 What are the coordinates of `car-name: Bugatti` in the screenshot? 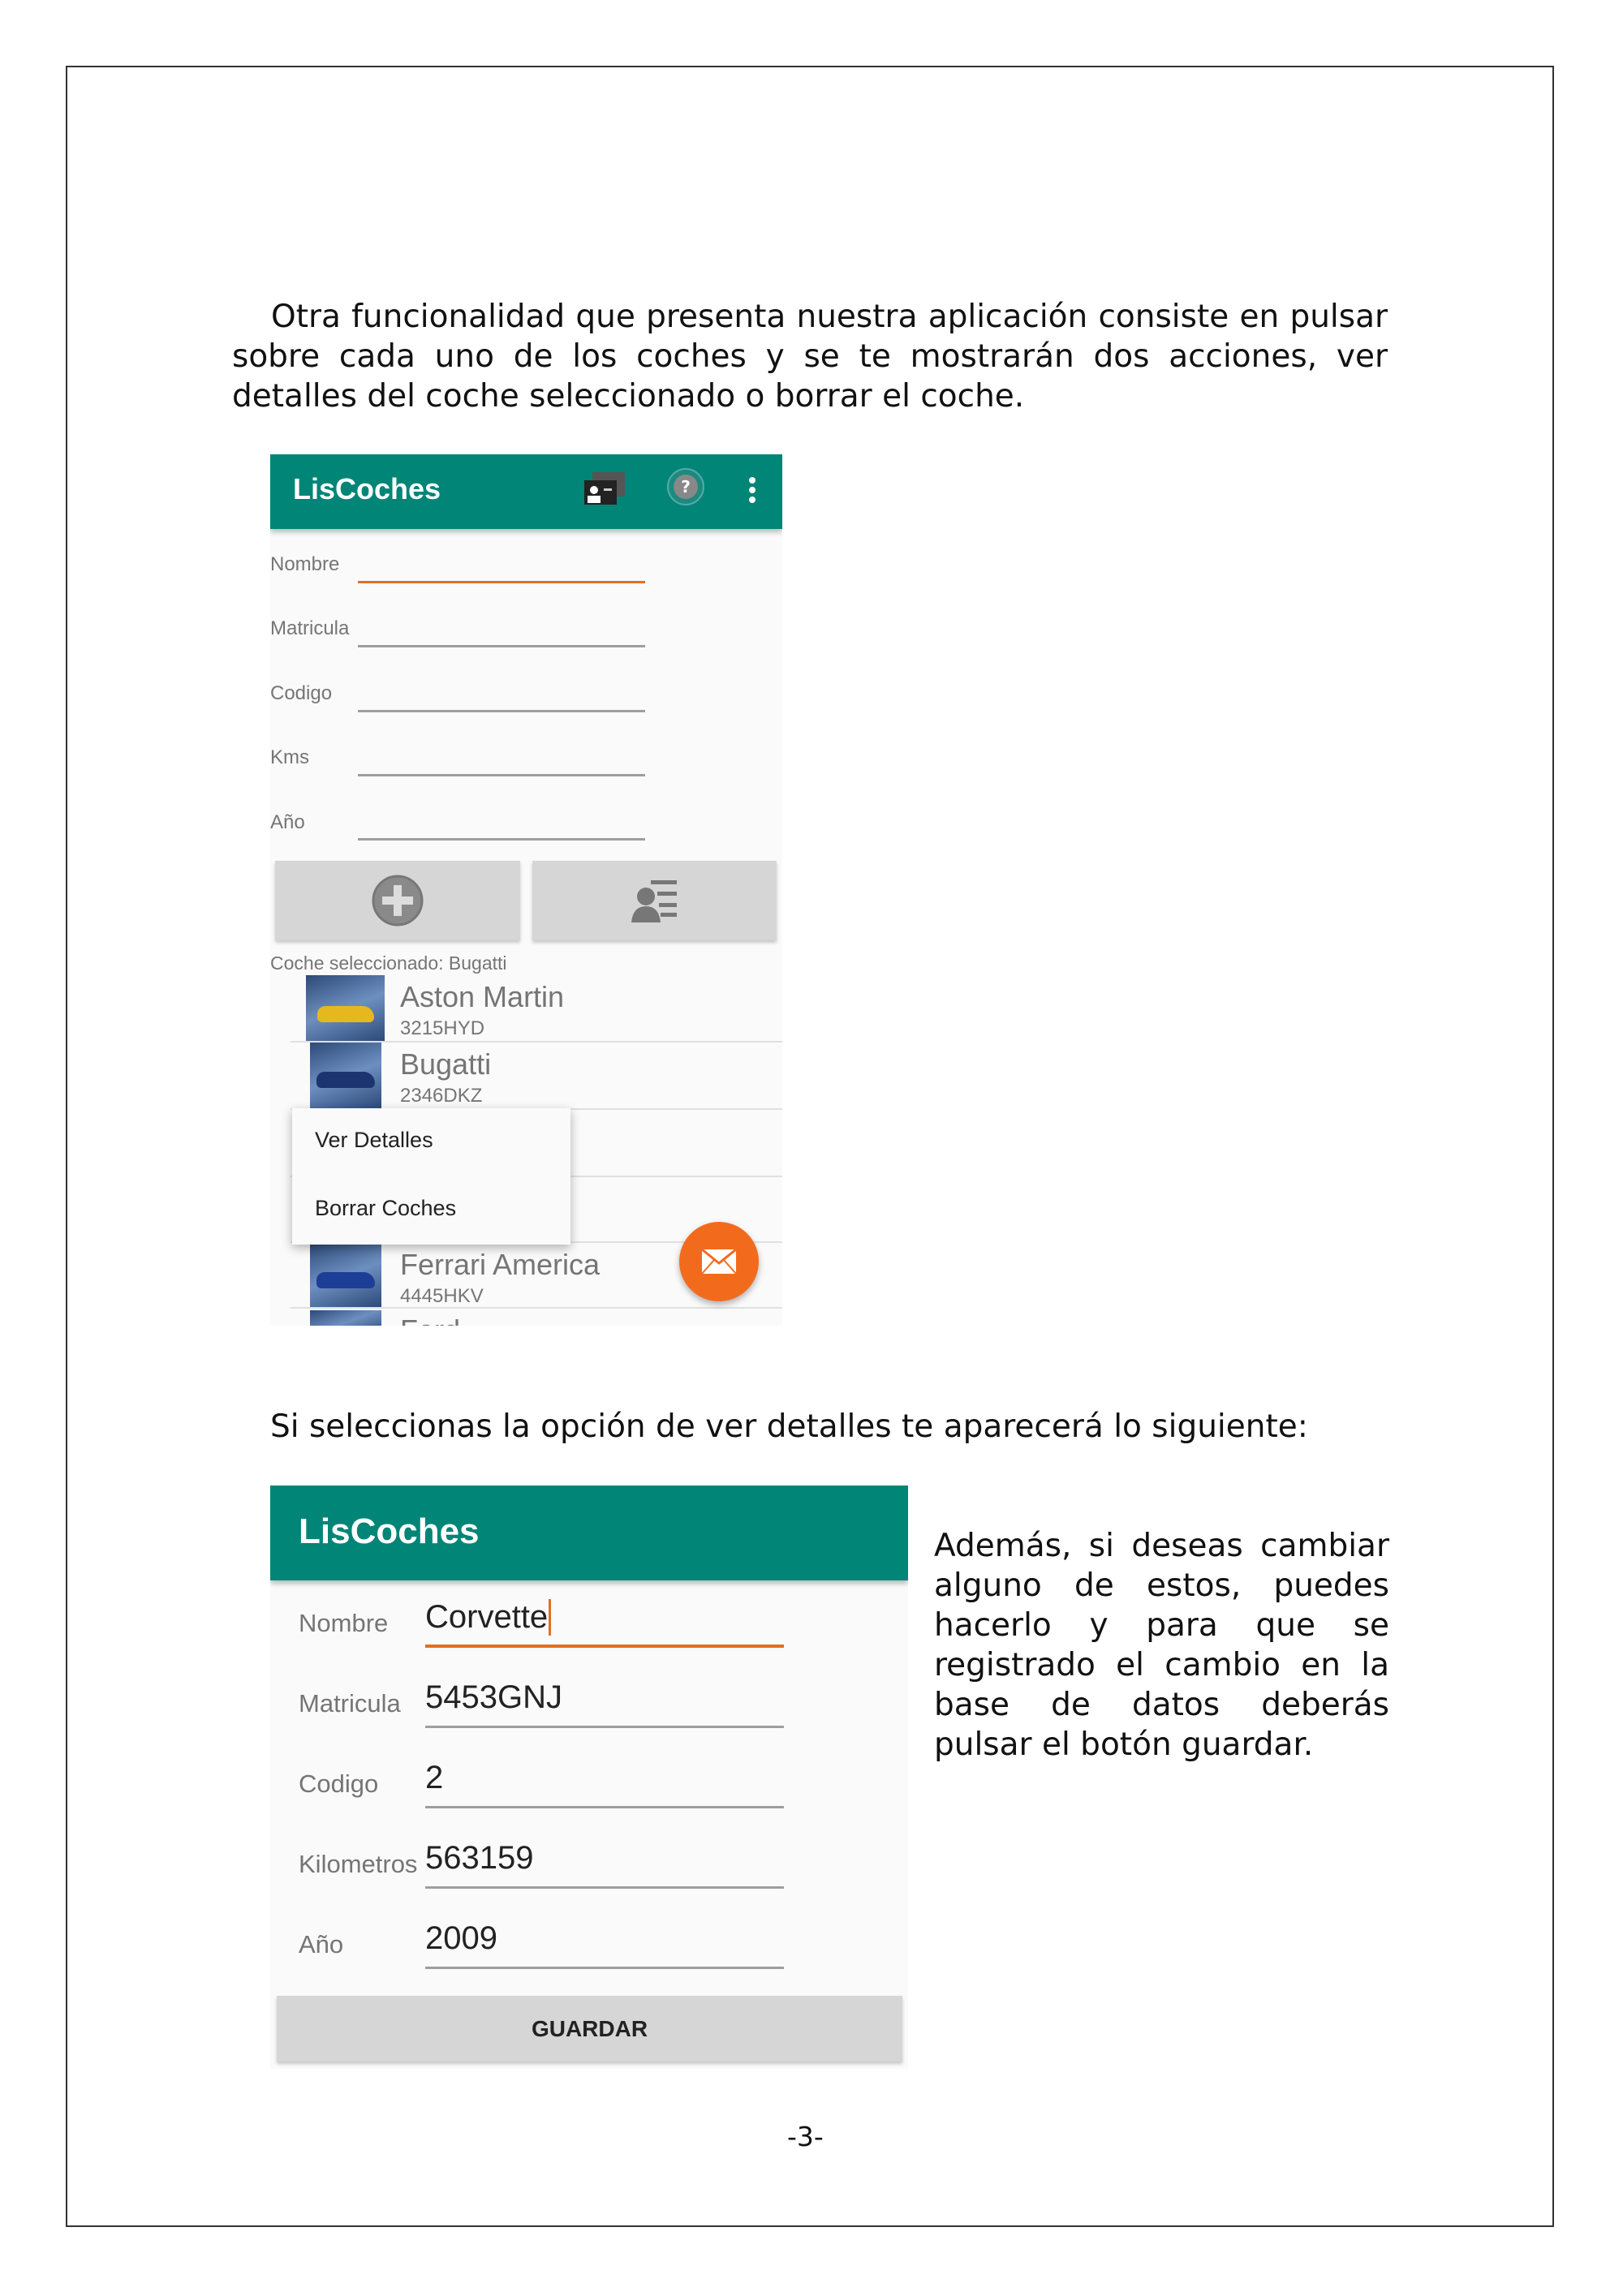 It's located at (446, 1064).